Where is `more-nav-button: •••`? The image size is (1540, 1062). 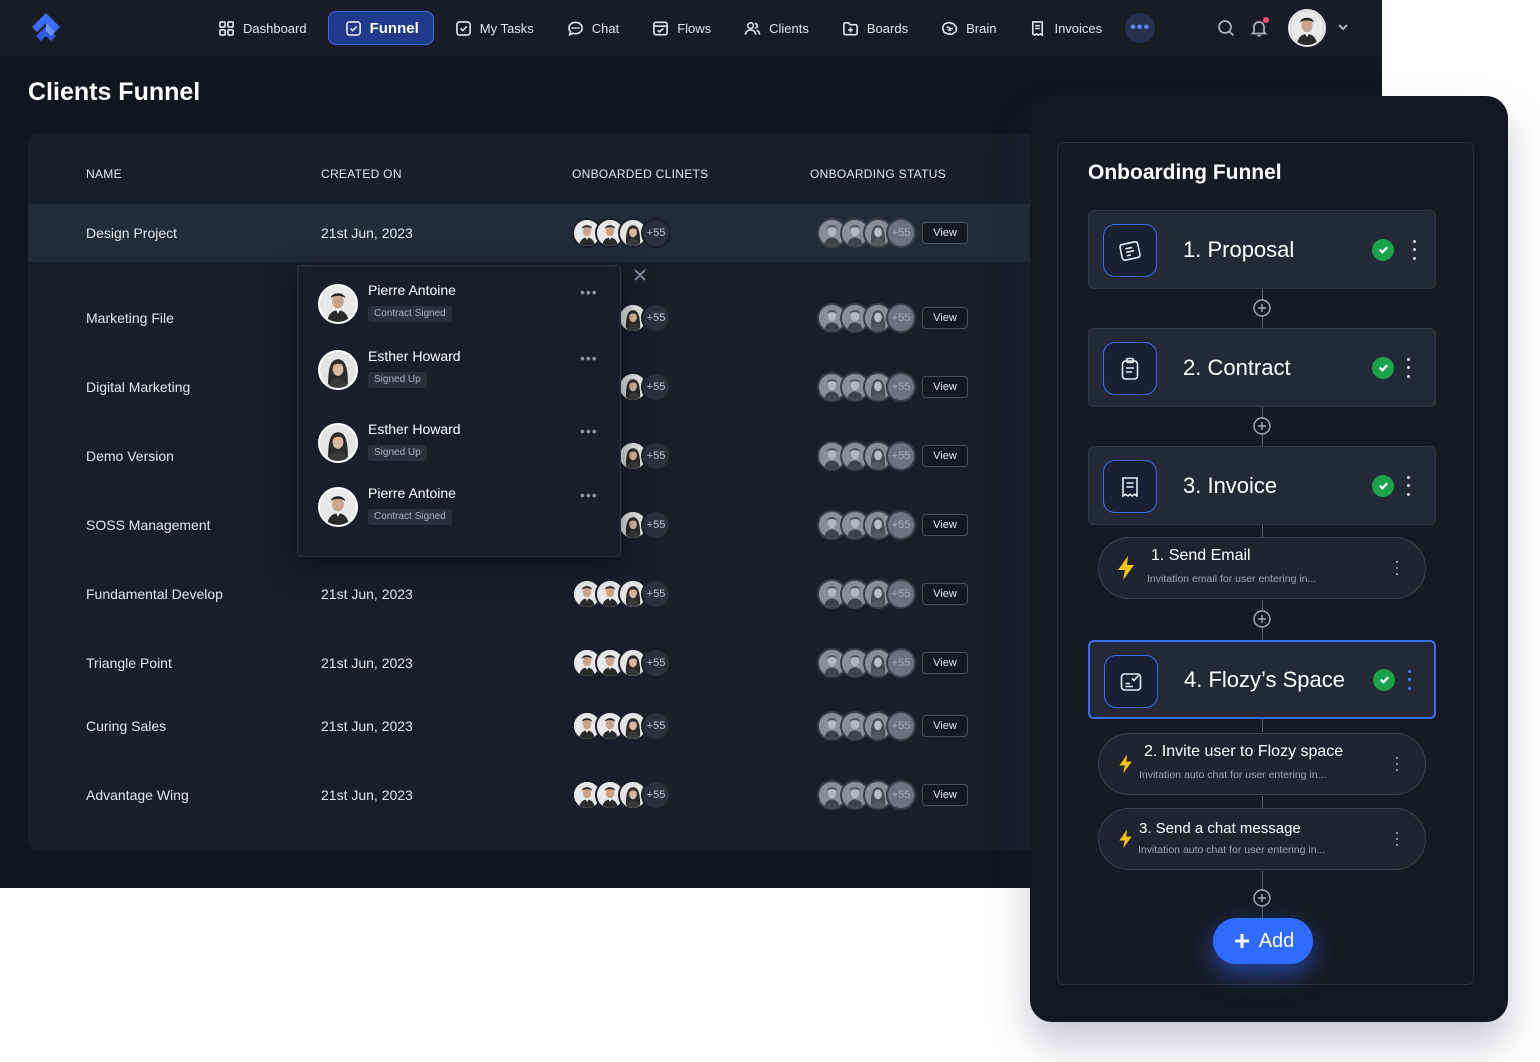 more-nav-button: ••• is located at coordinates (1140, 28).